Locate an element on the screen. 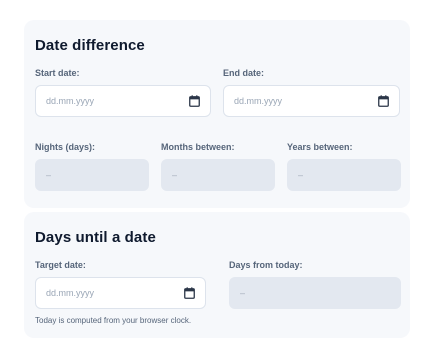 Image resolution: width=440 pixels, height=344 pixels. target-date-input: dd.mm.yyyy is located at coordinates (120, 293).